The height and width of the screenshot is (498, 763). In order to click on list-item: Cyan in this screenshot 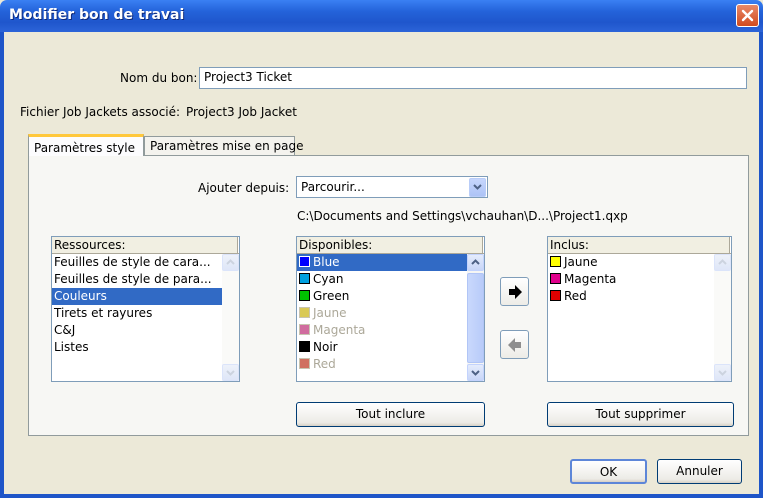, I will do `click(390, 279)`.